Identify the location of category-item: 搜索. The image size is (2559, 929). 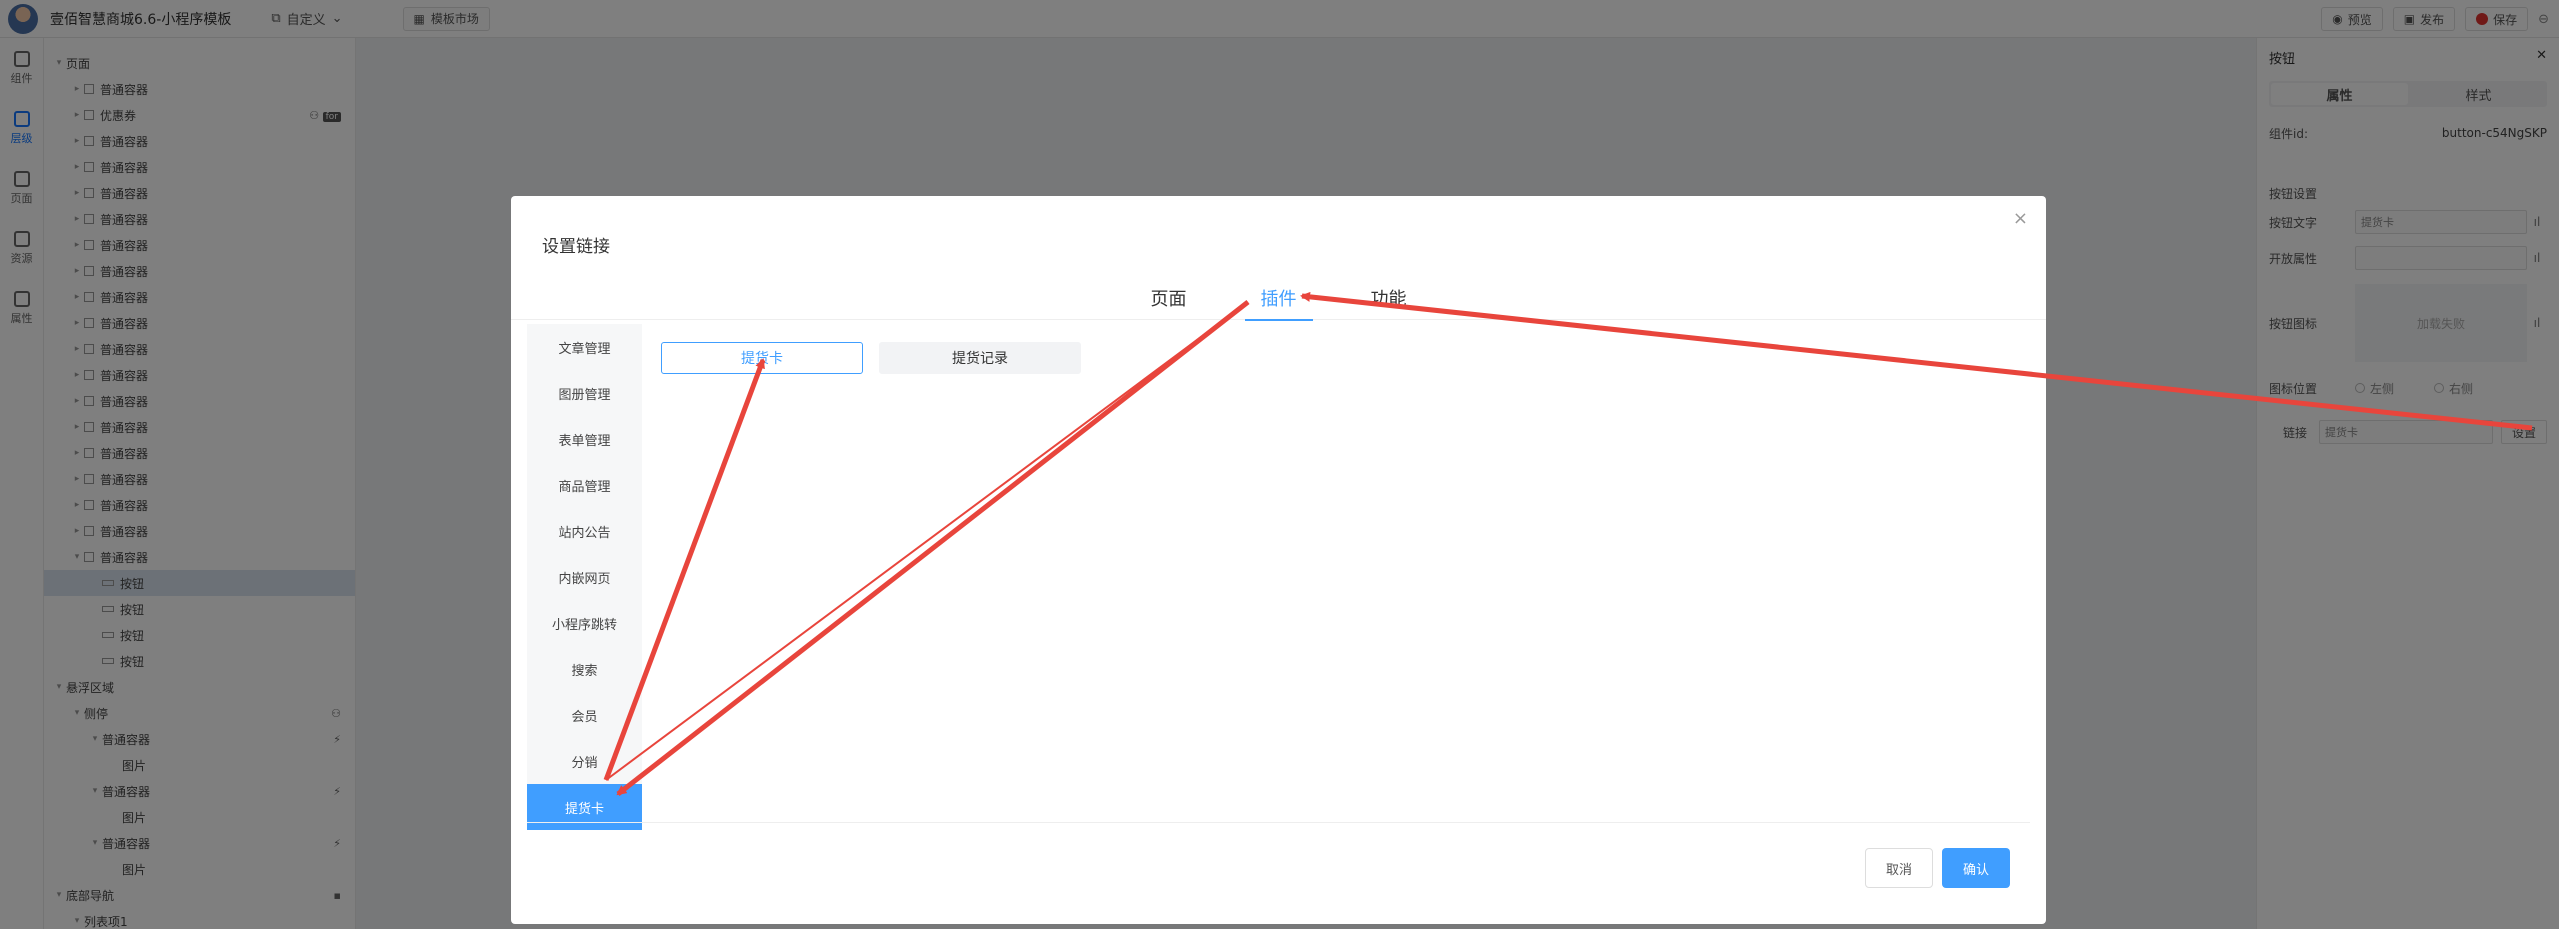
(584, 669).